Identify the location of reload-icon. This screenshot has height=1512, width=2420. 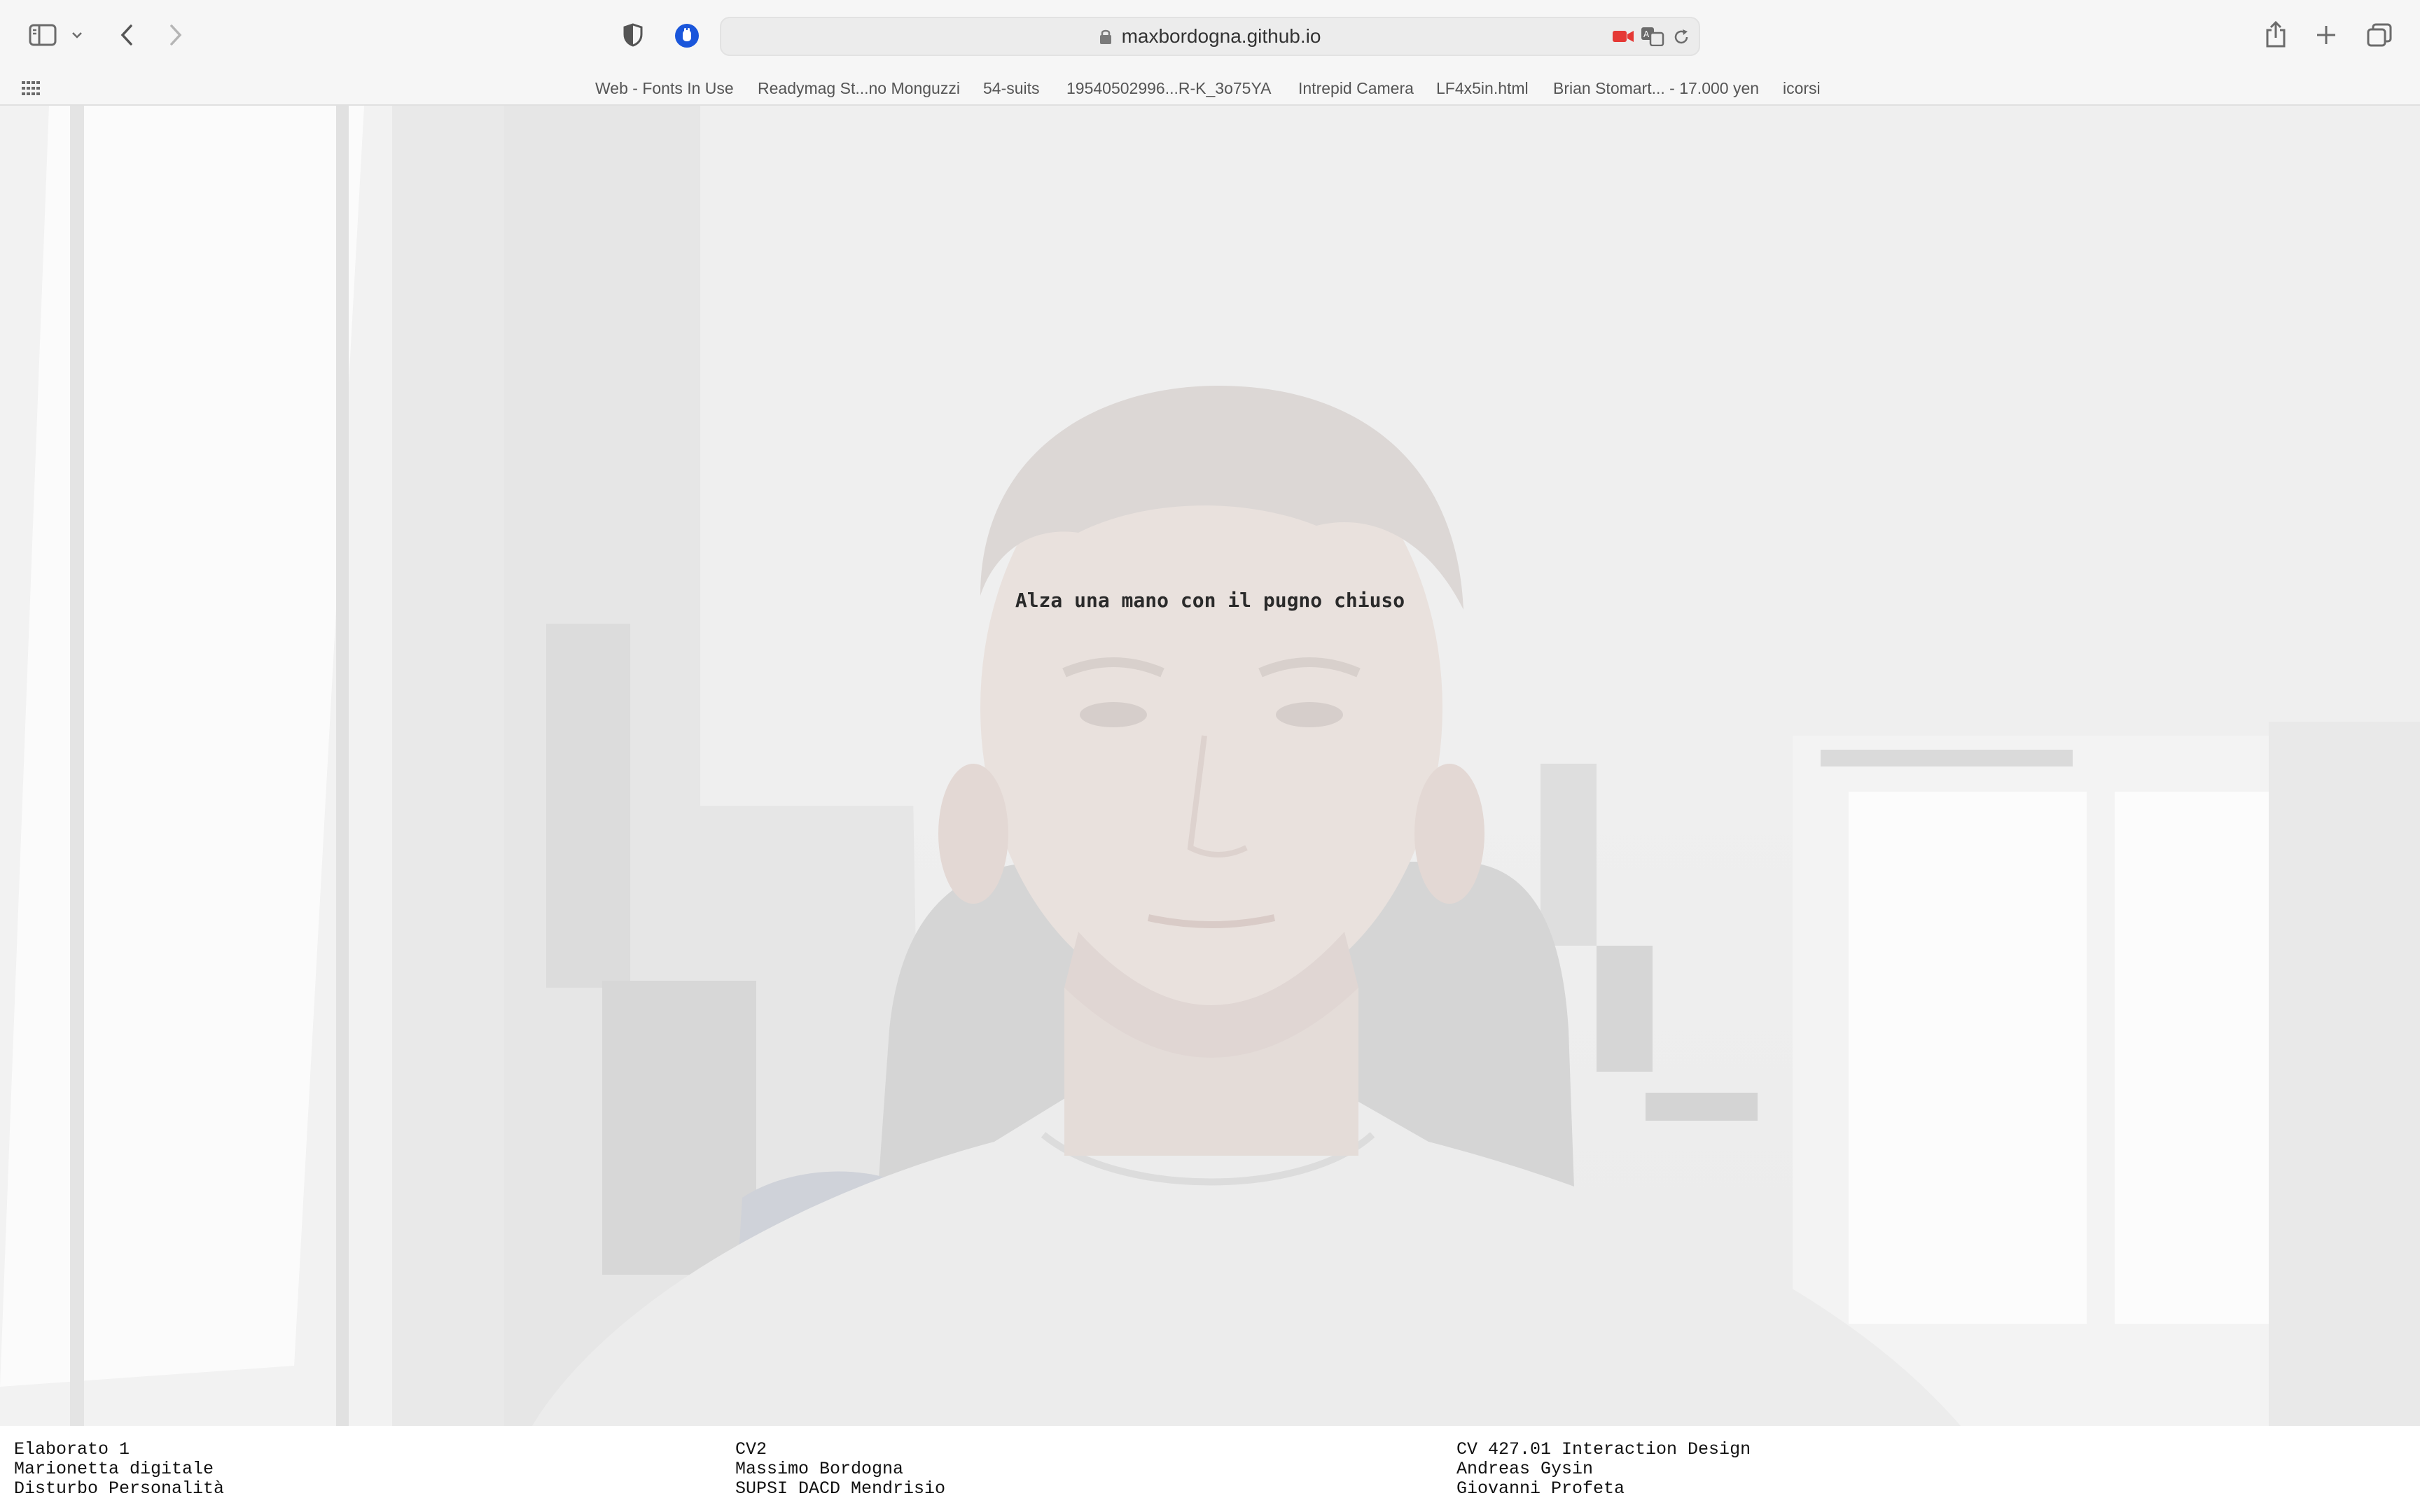
(1681, 36).